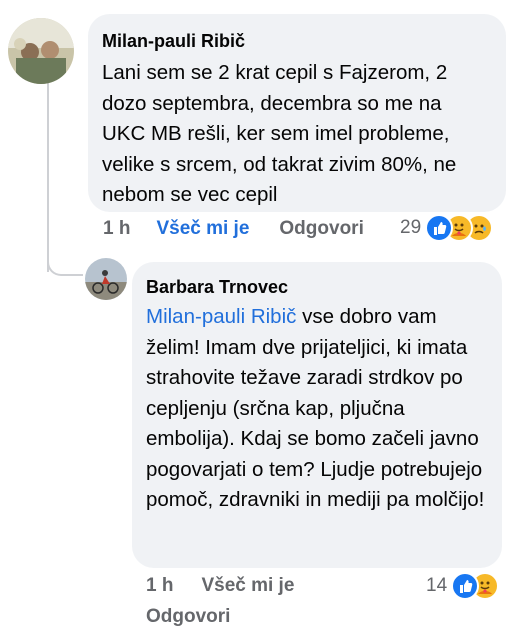 The image size is (518, 640). Describe the element at coordinates (437, 585) in the screenshot. I see `reaction-count: 14` at that location.